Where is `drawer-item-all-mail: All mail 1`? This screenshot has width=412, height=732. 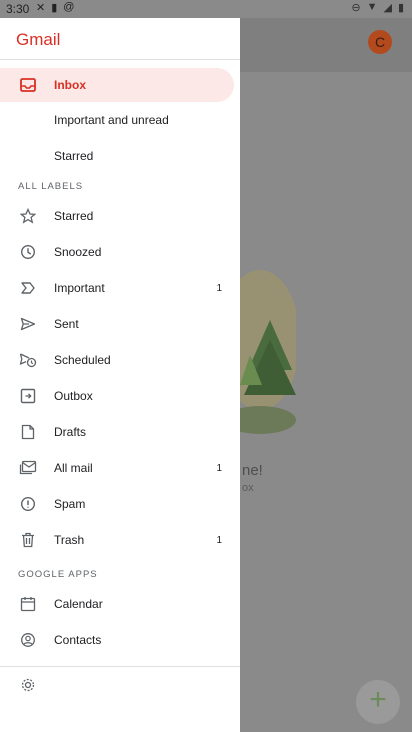
drawer-item-all-mail: All mail 1 is located at coordinates (120, 468).